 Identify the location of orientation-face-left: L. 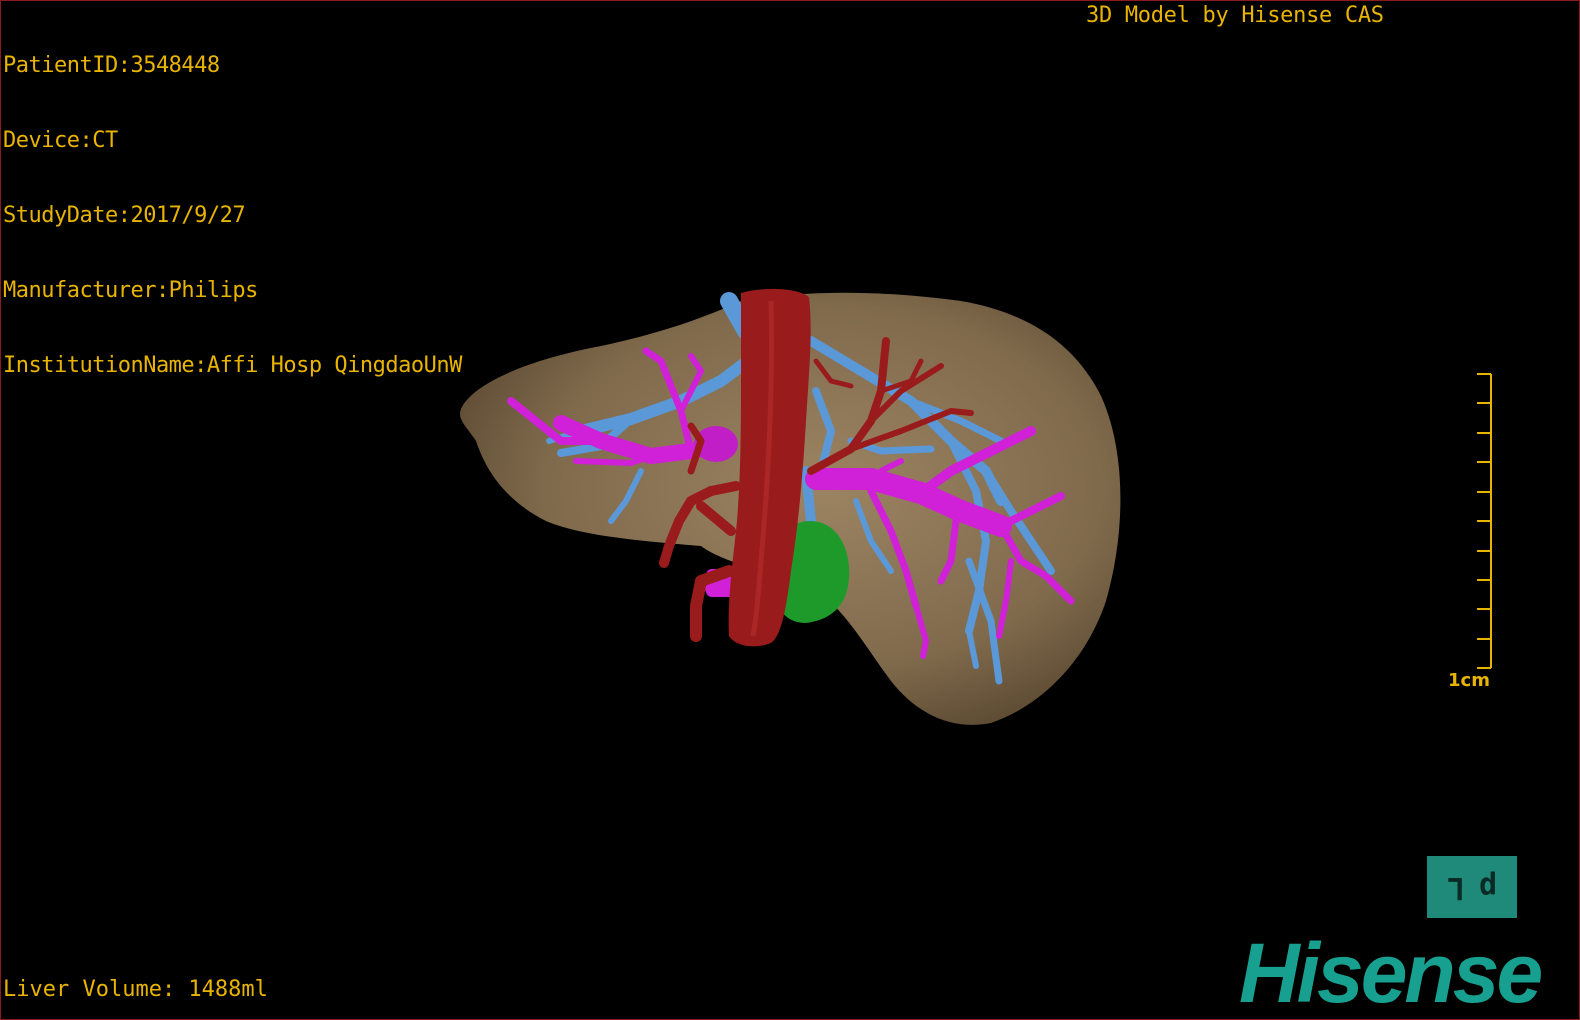
(1455, 887).